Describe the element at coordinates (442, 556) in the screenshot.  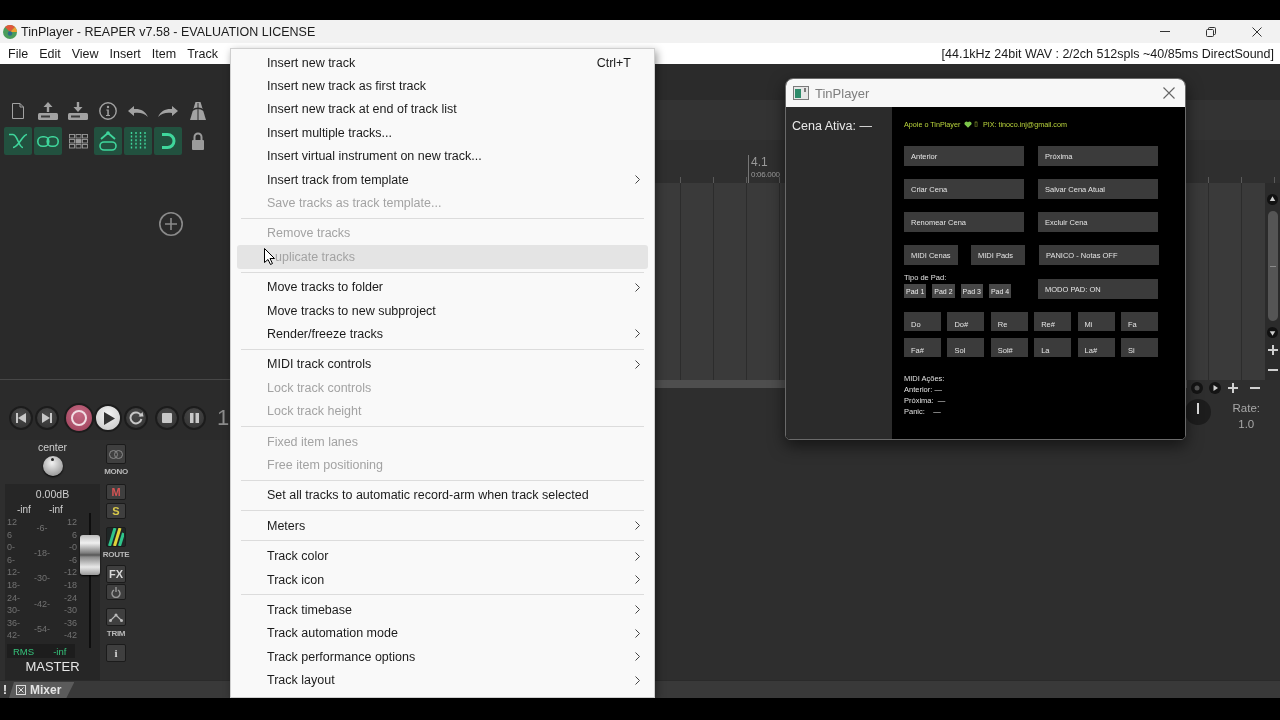
I see `menu-item: Track color` at that location.